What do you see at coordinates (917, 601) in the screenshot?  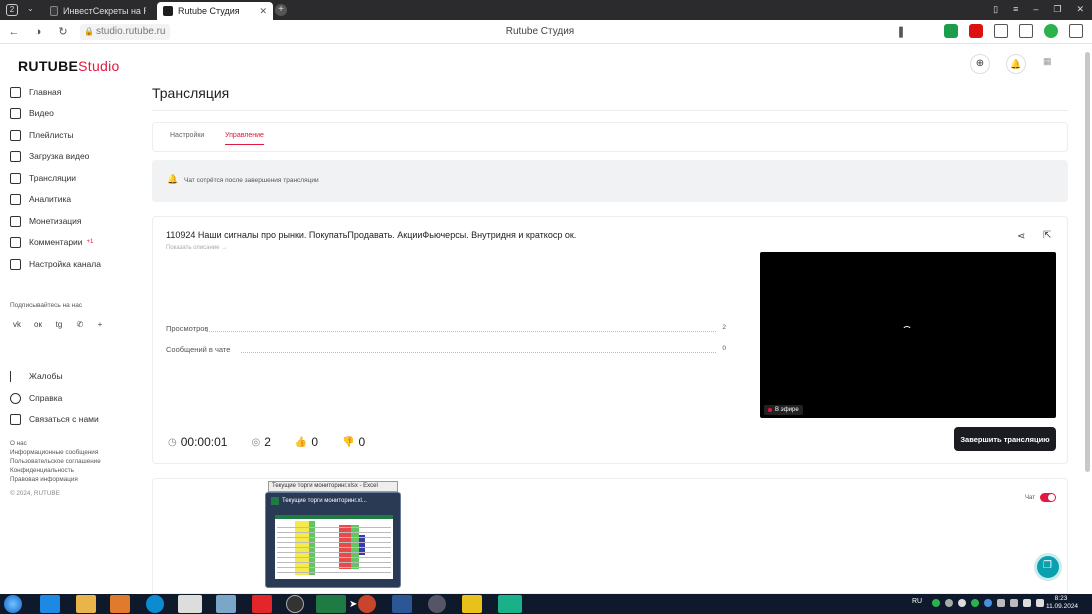 I see `language-indicator: RU` at bounding box center [917, 601].